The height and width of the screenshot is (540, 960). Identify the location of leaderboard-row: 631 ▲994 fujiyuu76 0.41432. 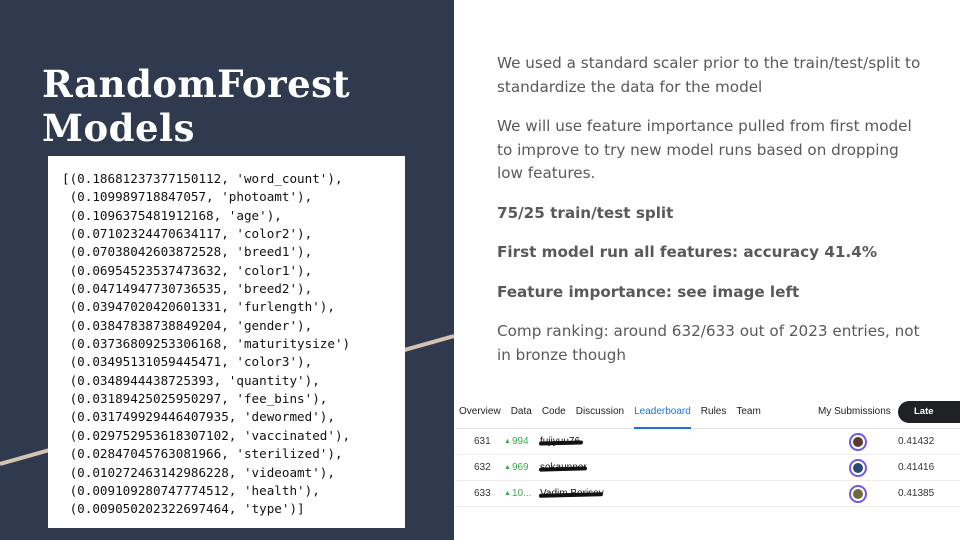
(707, 442).